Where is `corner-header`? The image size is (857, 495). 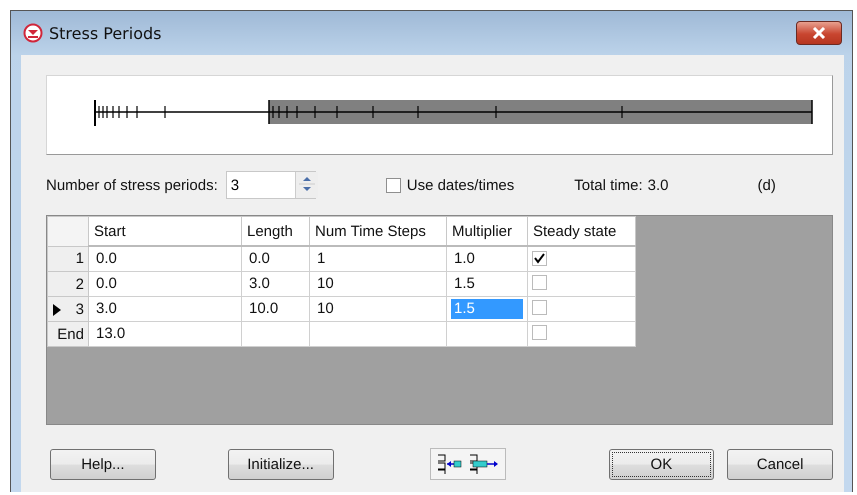
corner-header is located at coordinates (68, 231).